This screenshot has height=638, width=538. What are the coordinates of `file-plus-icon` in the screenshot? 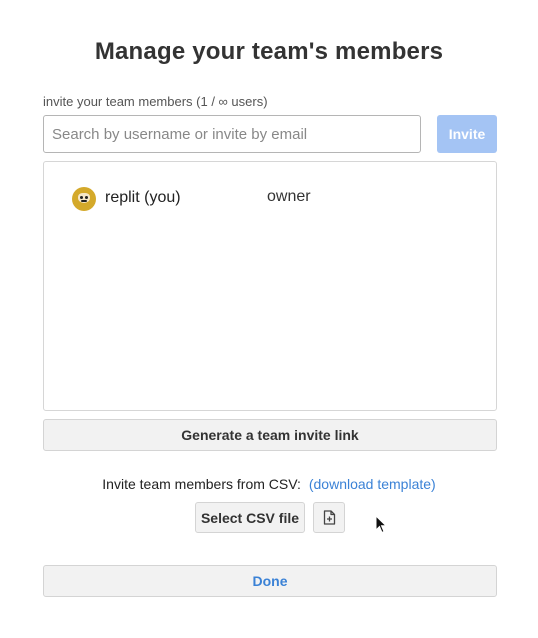 It's located at (329, 517).